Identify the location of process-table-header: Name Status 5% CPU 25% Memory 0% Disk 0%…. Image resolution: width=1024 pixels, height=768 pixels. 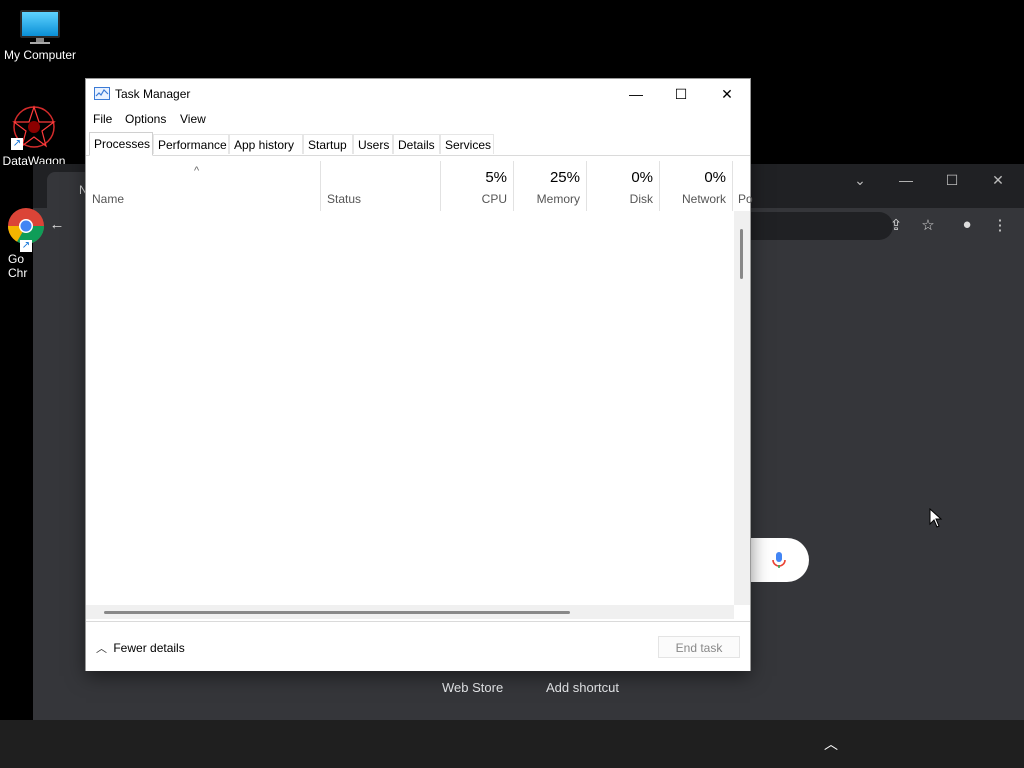
(419, 186).